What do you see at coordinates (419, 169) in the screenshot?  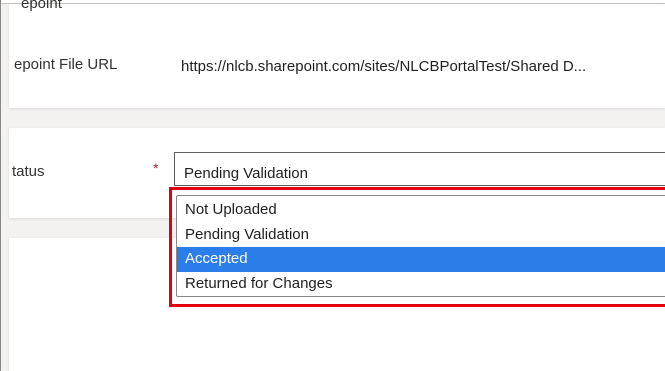 I see `status-select: Pending Validation` at bounding box center [419, 169].